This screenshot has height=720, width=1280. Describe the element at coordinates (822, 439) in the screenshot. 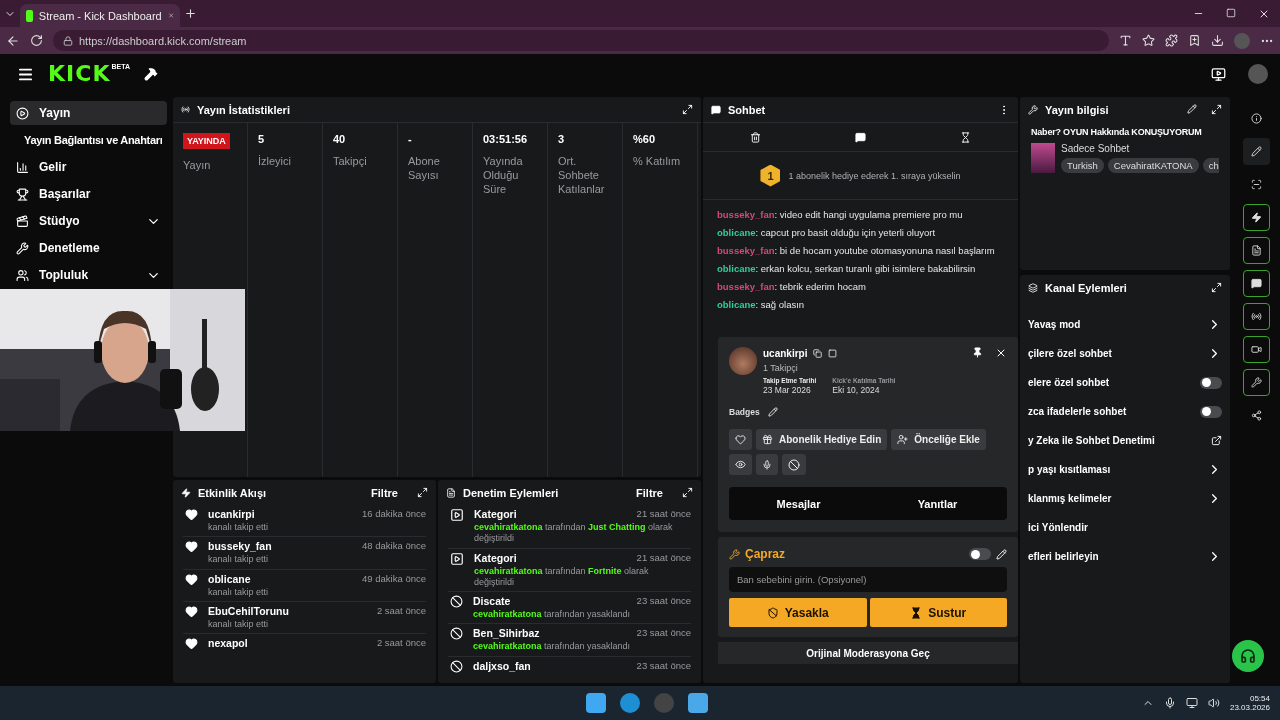

I see `gift-button: Abonelik Hediye Edin` at that location.